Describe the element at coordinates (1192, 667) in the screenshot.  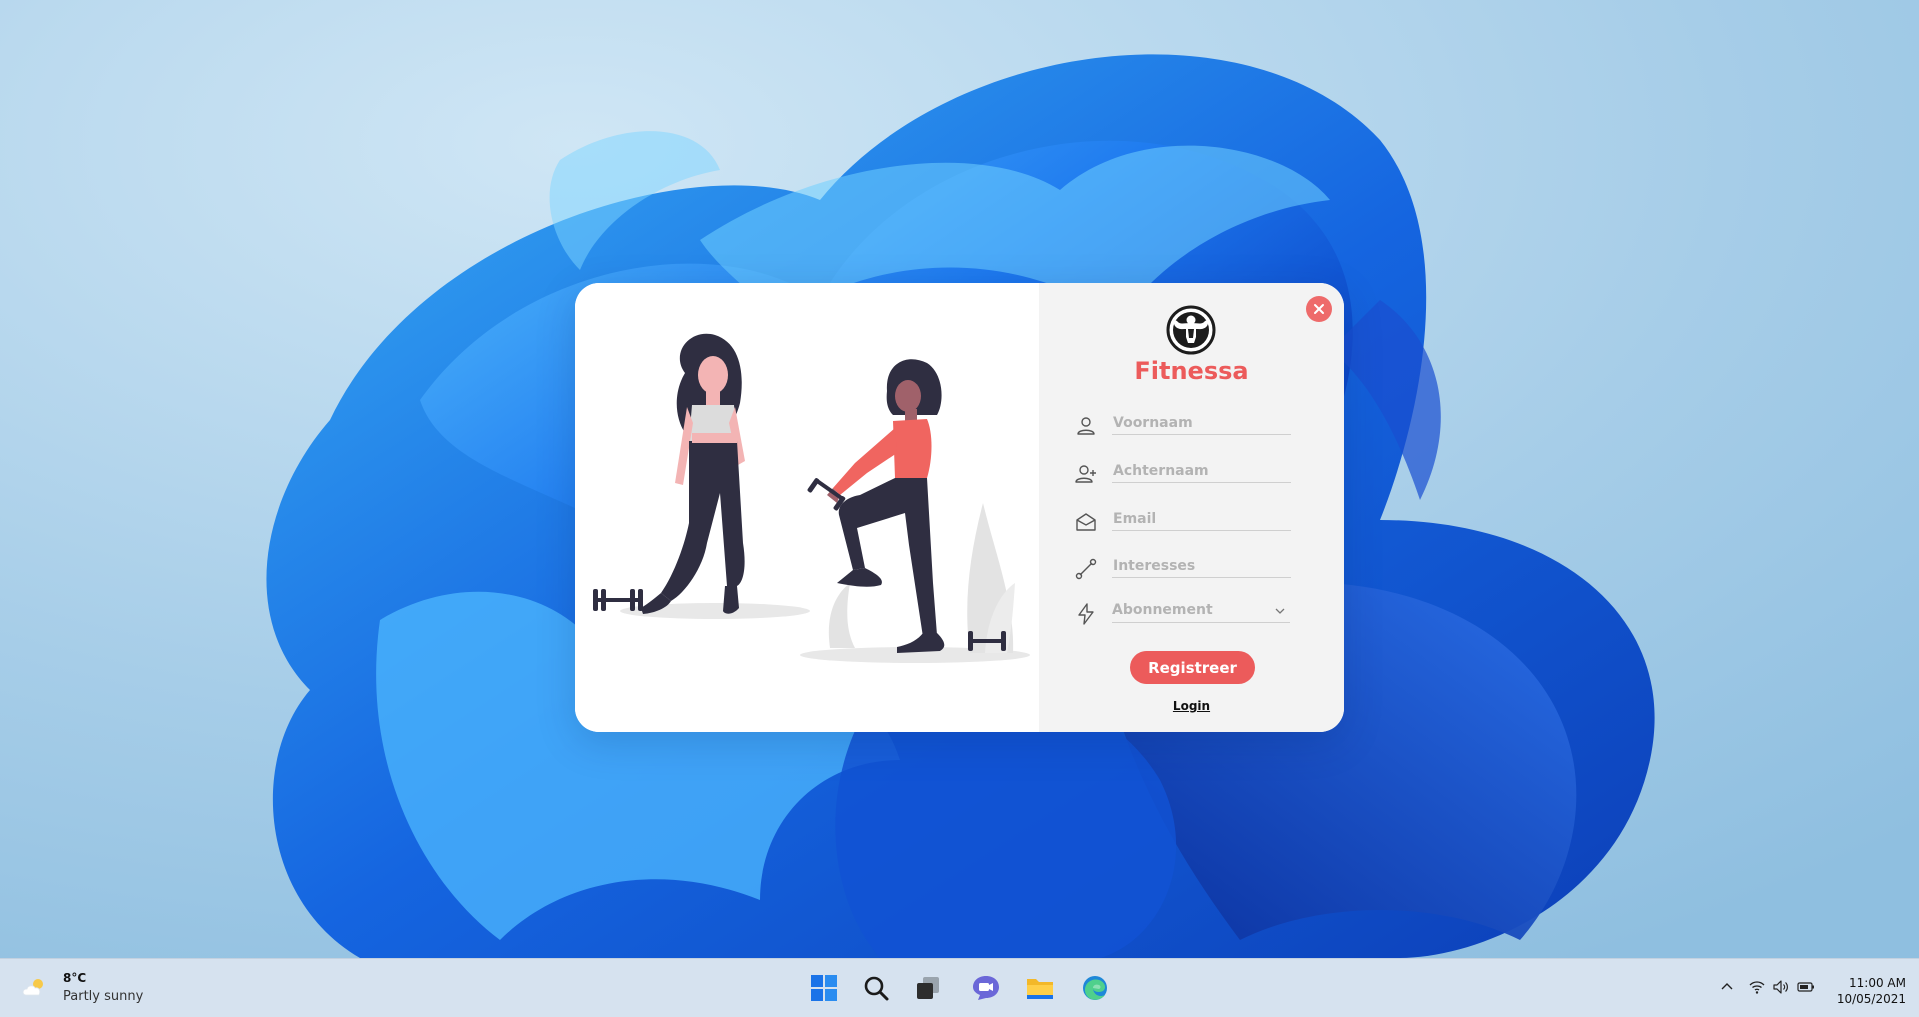
I see `register-button: Registreer` at that location.